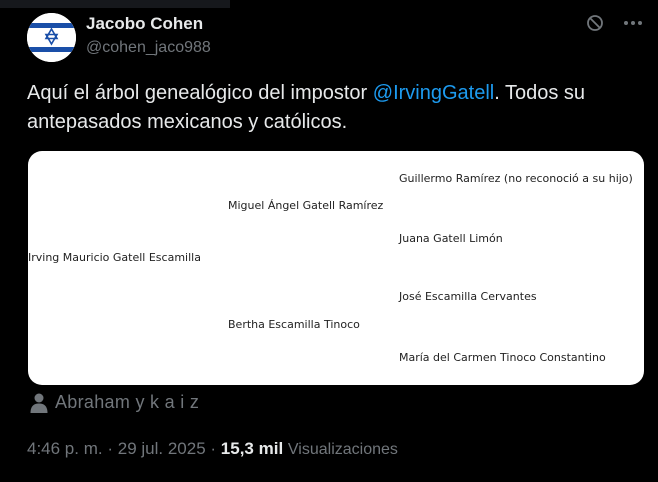  Describe the element at coordinates (306, 205) in the screenshot. I see `tree-father: Miguel Ángel Gatell Ramírez` at that location.